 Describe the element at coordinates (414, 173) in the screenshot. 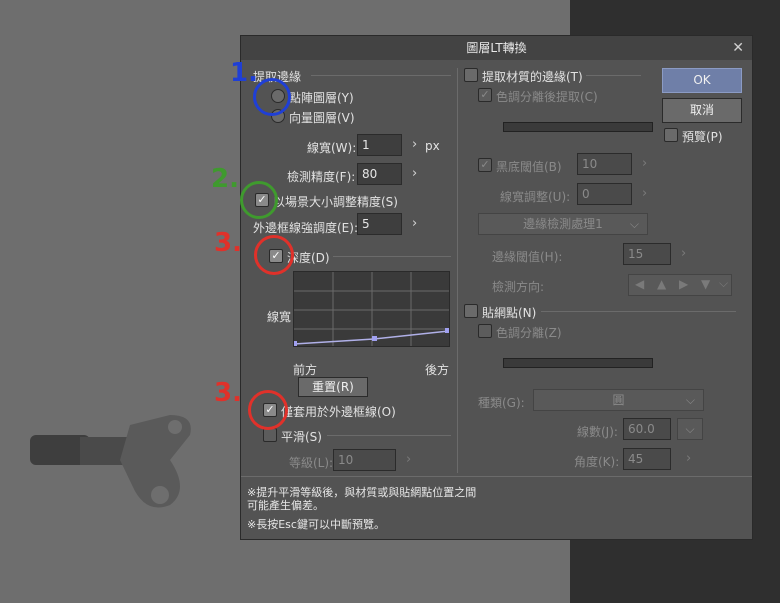

I see `detect-accuracy-chevron-icon: ›` at that location.